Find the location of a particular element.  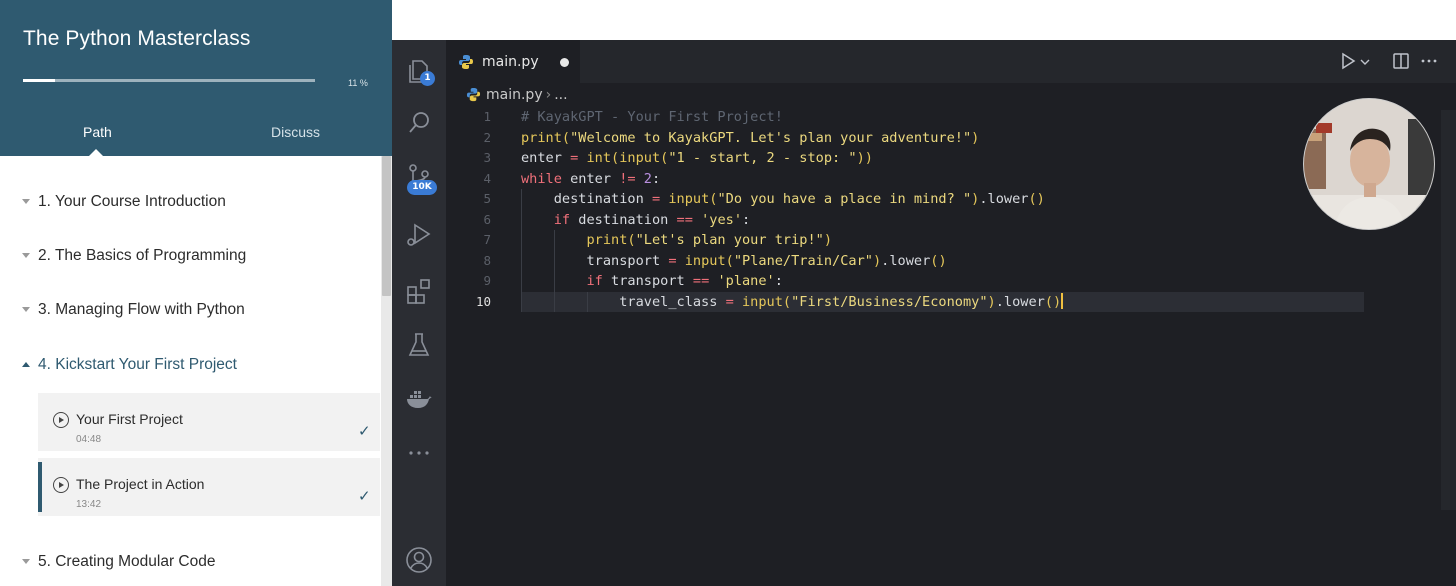

line-number: 7 is located at coordinates (487, 239).